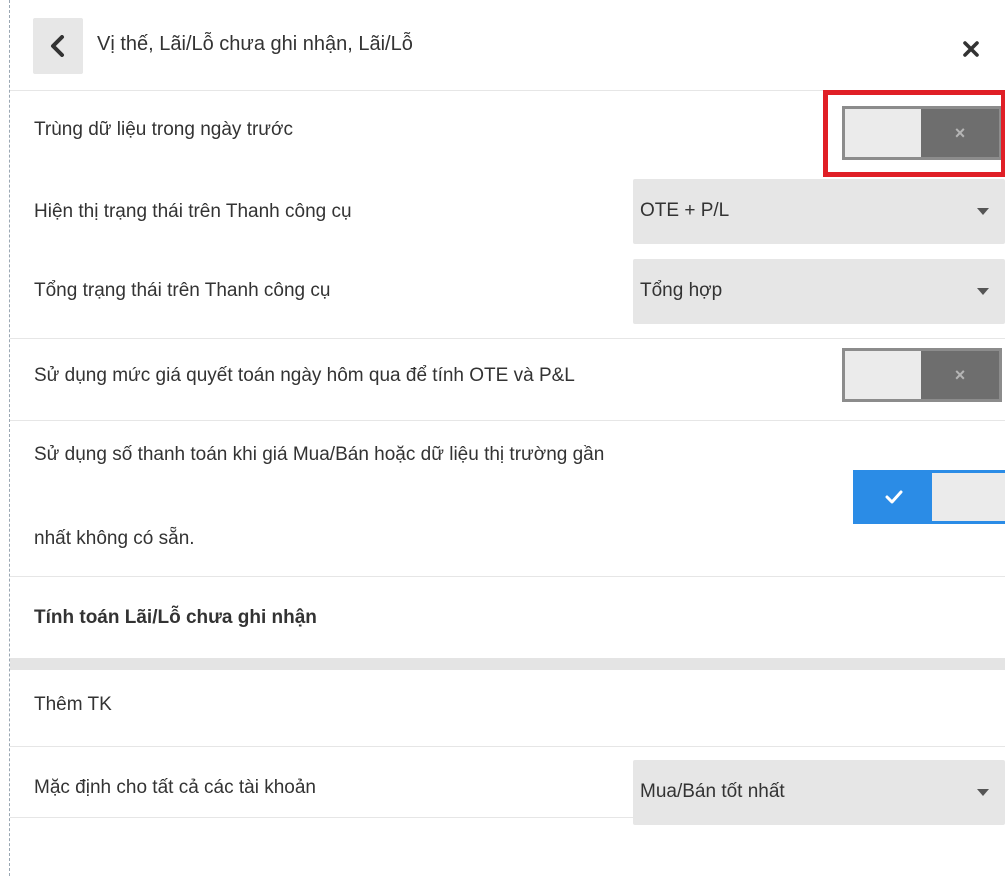 The image size is (1005, 876). Describe the element at coordinates (712, 791) in the screenshot. I see `select-value: Mua/Bán tốt nhất` at that location.